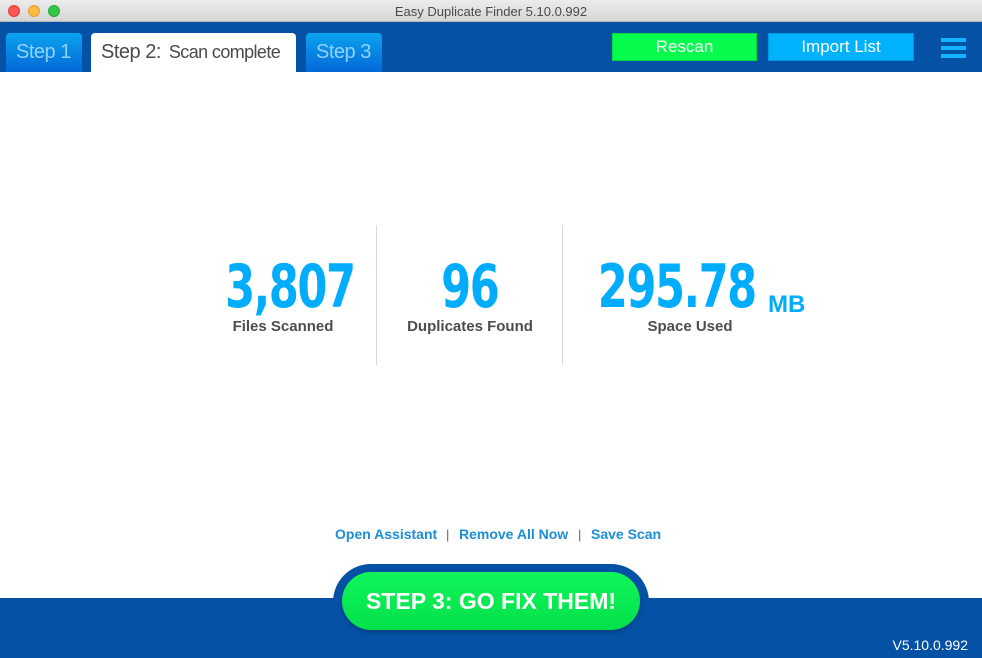  Describe the element at coordinates (224, 52) in the screenshot. I see `tab-step-2-status: Scan complete` at that location.